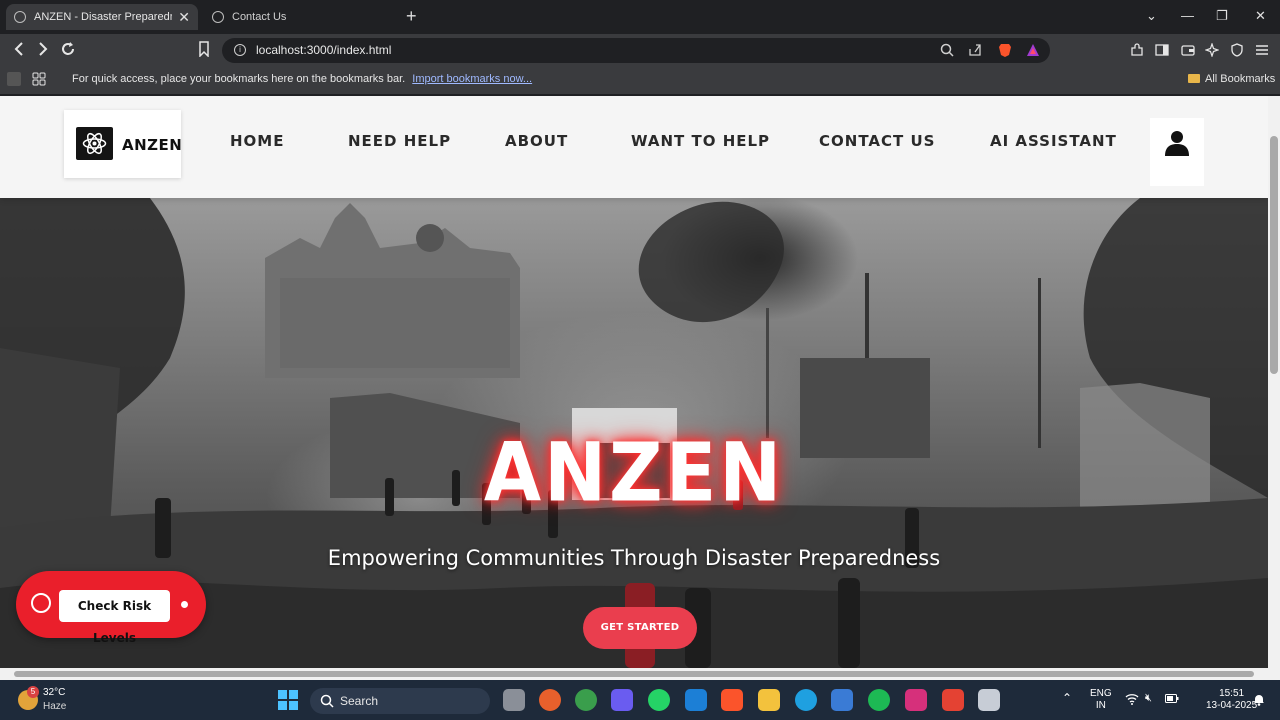  Describe the element at coordinates (916, 700) in the screenshot. I see `instagram-icon` at that location.